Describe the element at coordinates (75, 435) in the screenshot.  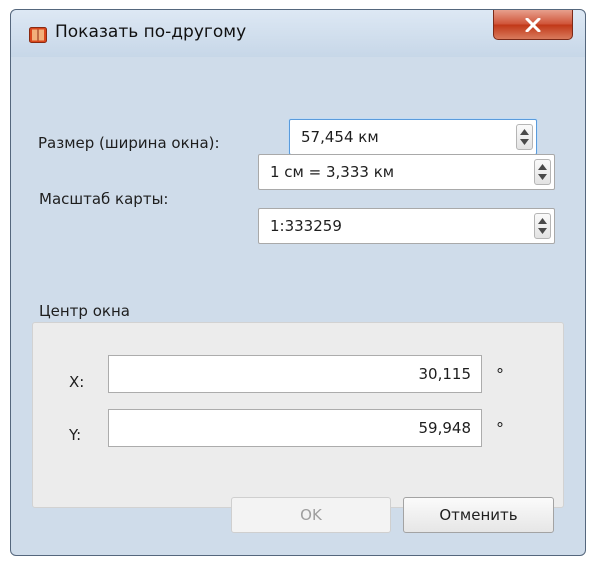
I see `y-label: Y:` at that location.